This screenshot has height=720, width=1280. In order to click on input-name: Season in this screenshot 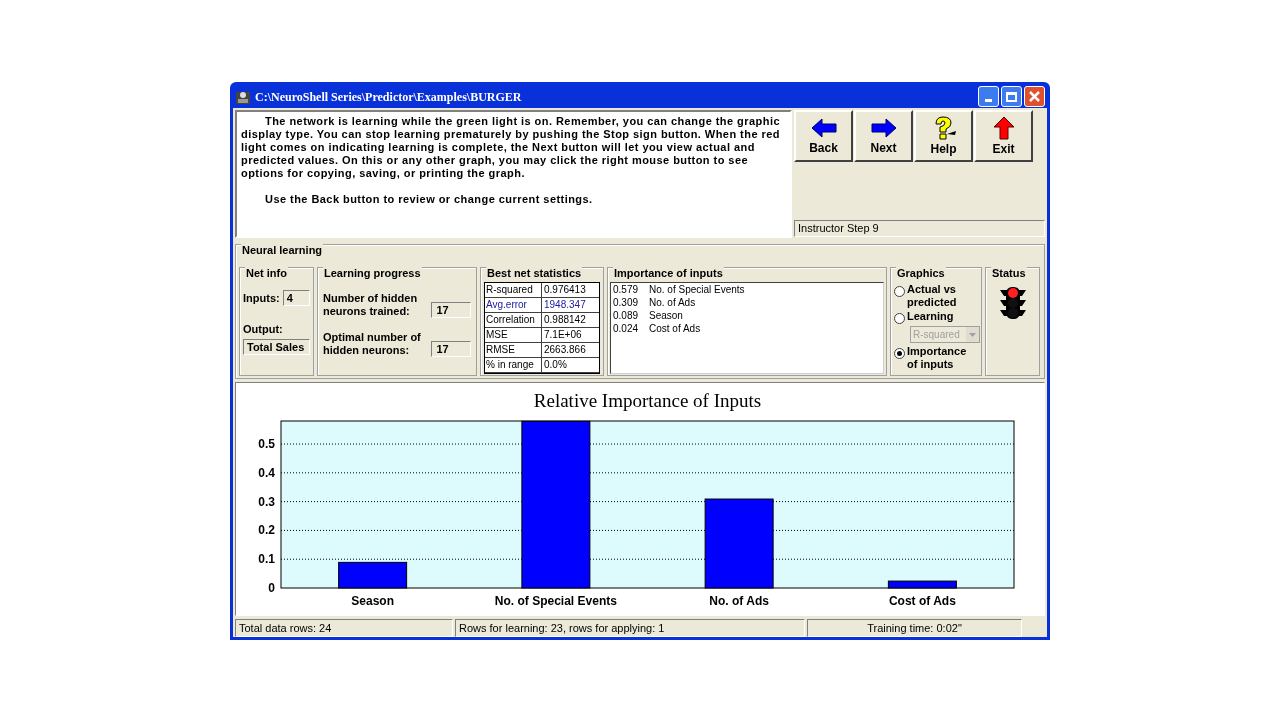, I will do `click(666, 315)`.